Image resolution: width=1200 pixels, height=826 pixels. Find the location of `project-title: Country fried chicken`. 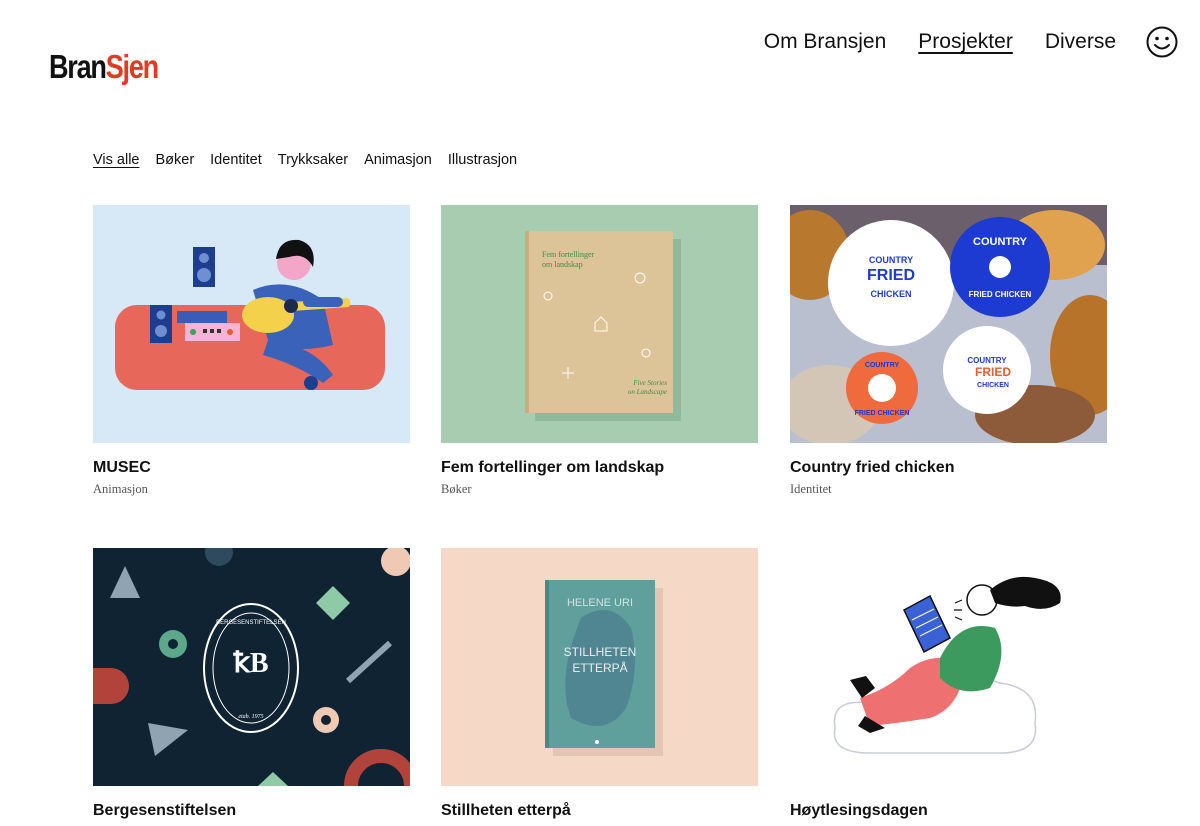

project-title: Country fried chicken is located at coordinates (948, 468).